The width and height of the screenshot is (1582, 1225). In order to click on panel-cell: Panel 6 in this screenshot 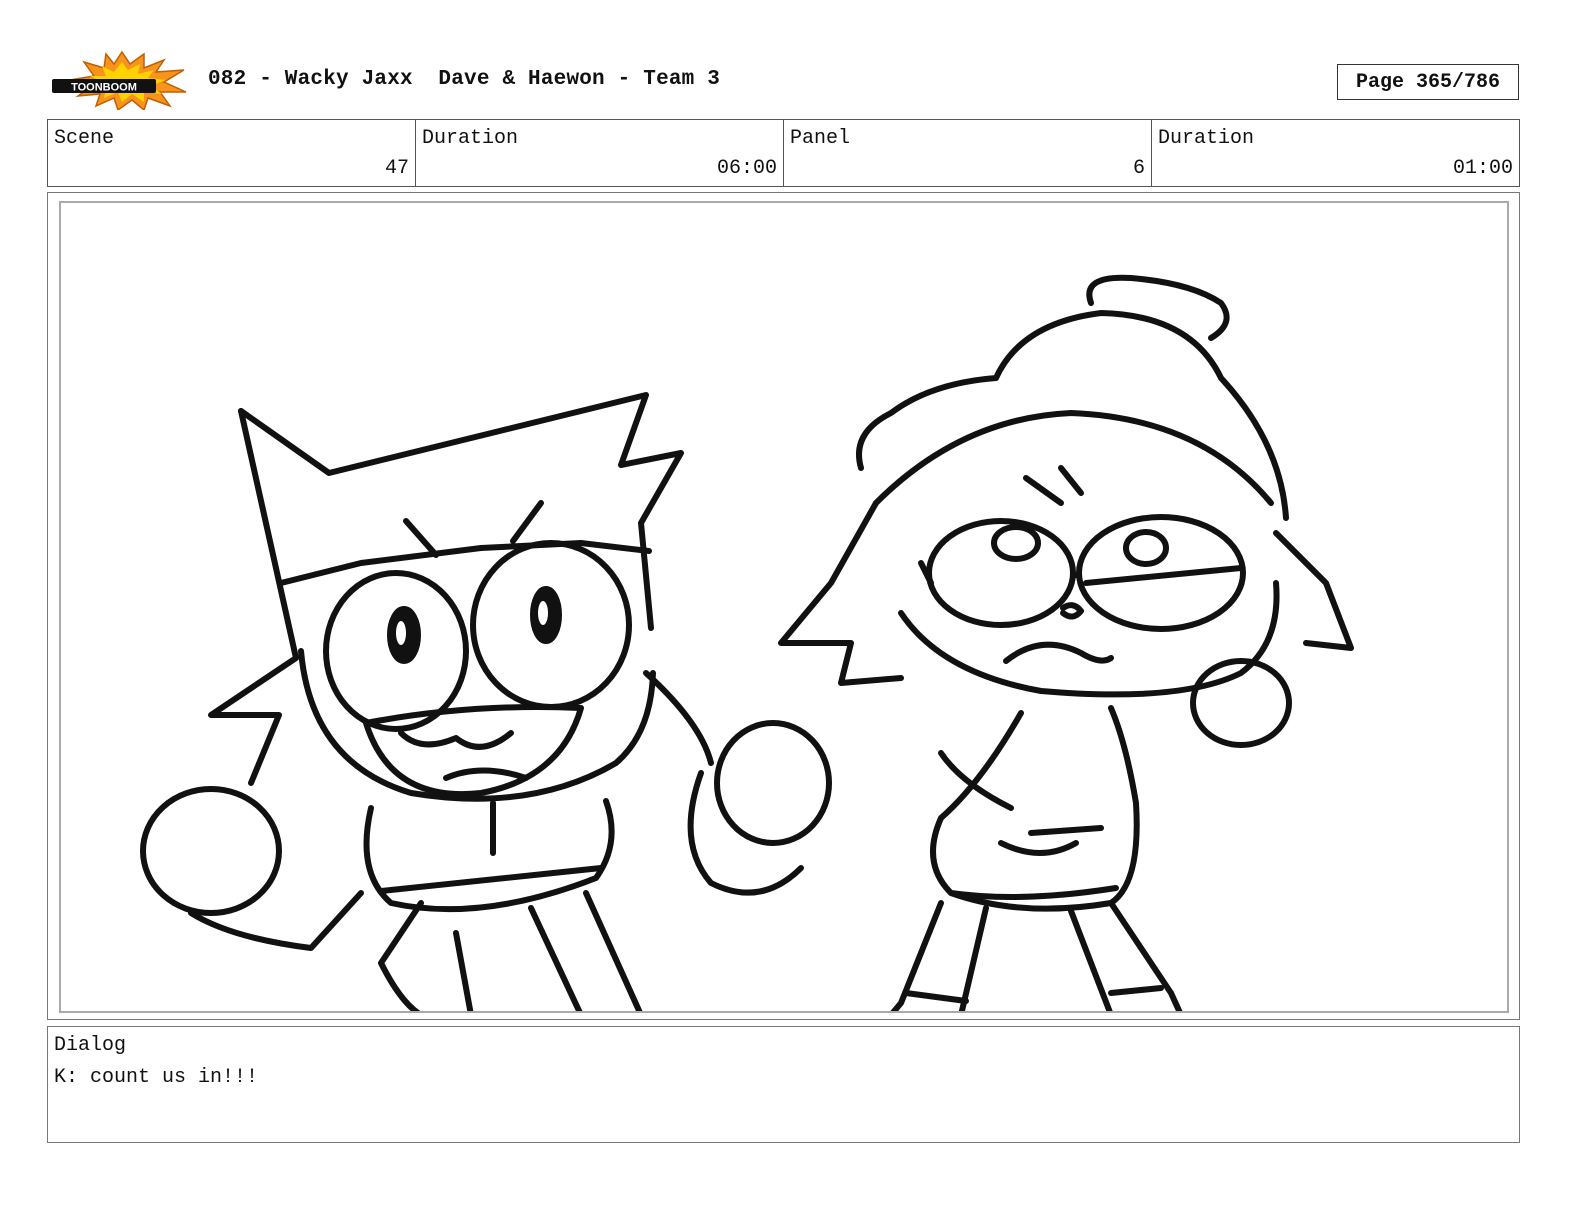, I will do `click(968, 153)`.